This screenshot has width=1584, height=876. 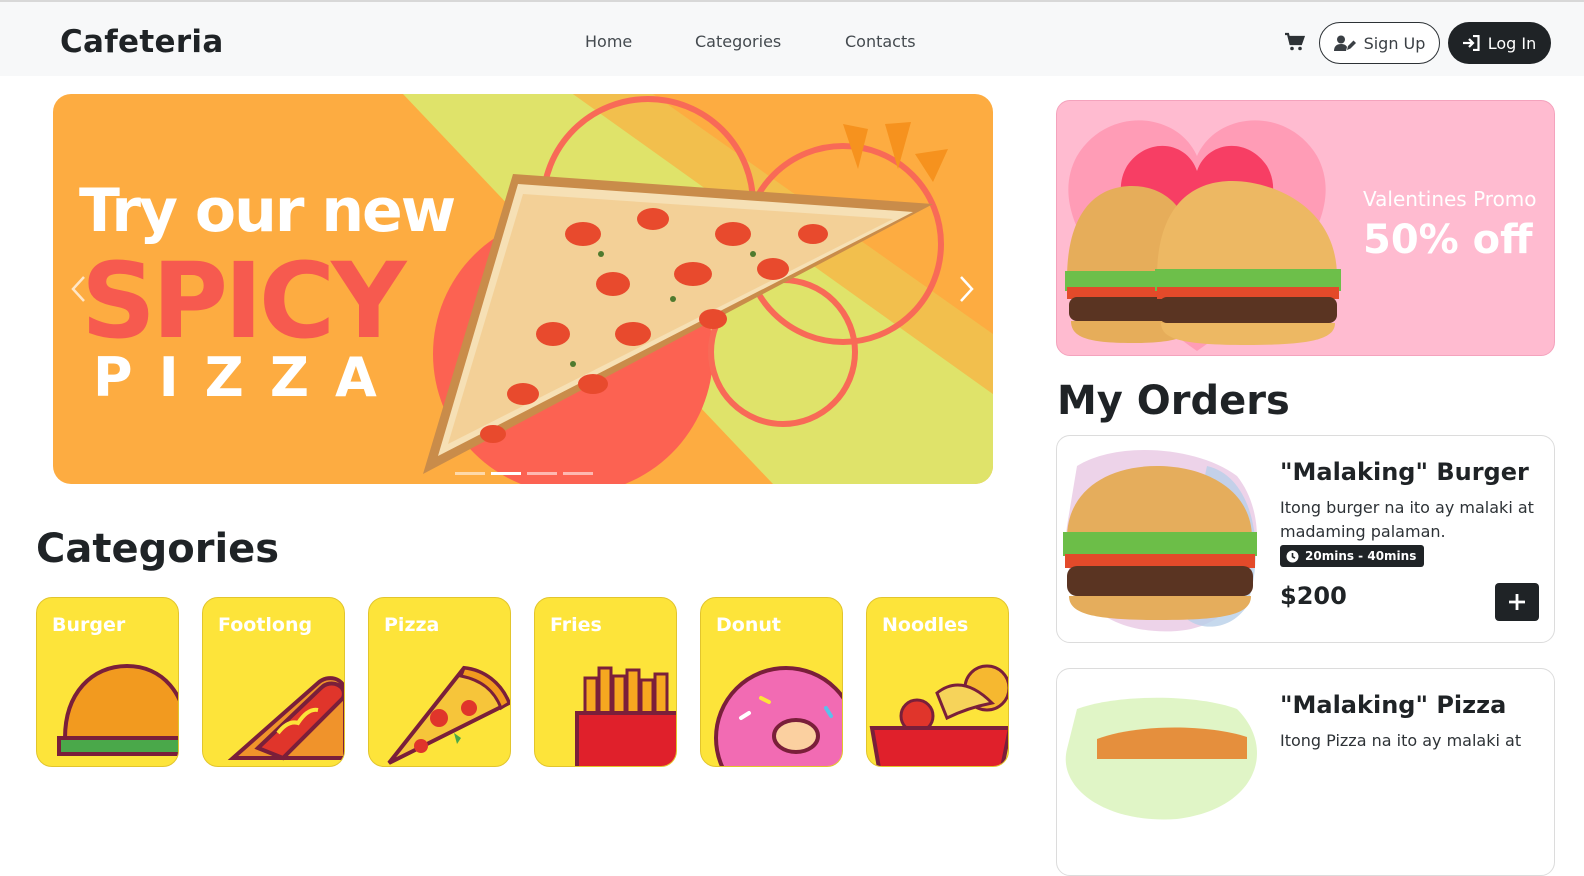 I want to click on login-label: Log In, so click(x=1512, y=43).